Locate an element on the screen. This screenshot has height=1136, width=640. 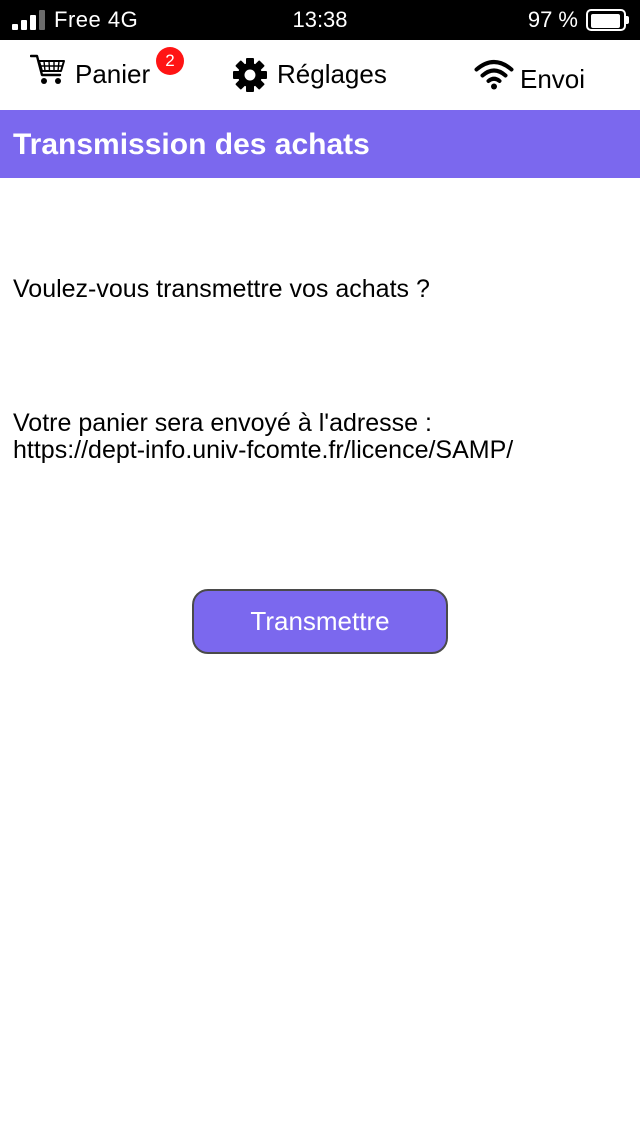
page-header: Transmission des achats is located at coordinates (320, 144).